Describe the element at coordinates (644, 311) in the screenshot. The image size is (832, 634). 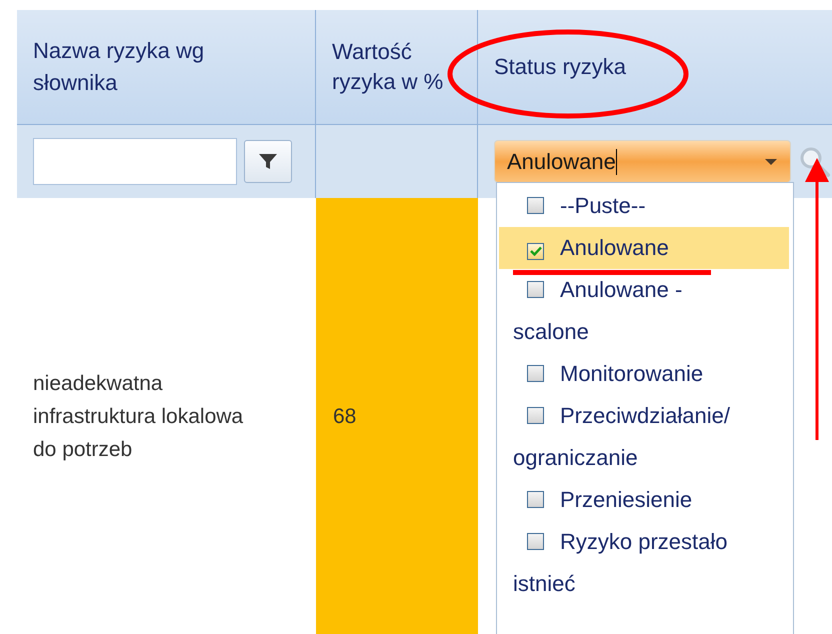
I see `dropdown-option: Anulowane - scalone` at that location.